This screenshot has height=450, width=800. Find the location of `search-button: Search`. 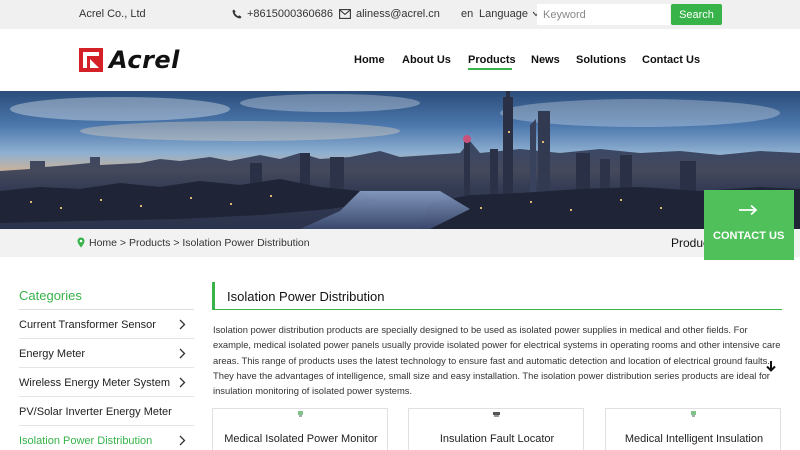

search-button: Search is located at coordinates (696, 14).